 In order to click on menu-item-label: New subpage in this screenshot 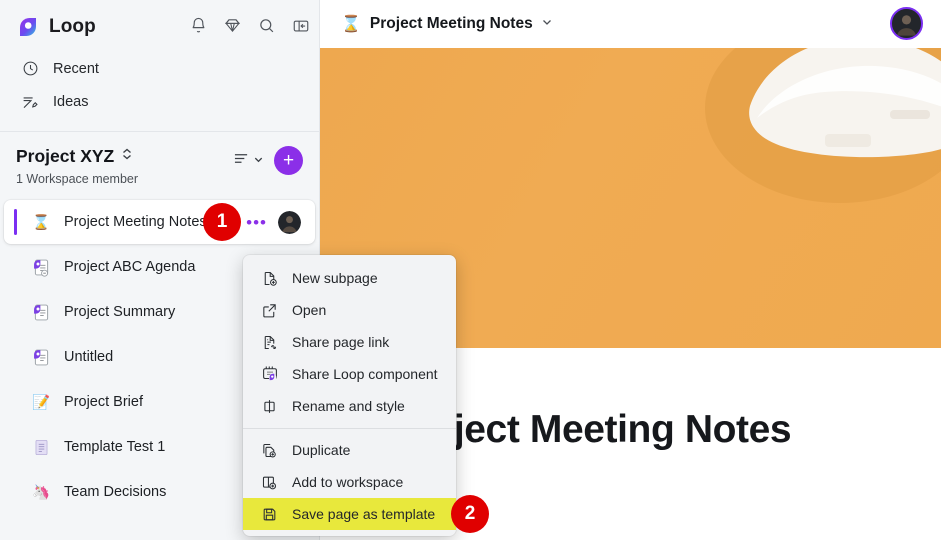, I will do `click(335, 278)`.